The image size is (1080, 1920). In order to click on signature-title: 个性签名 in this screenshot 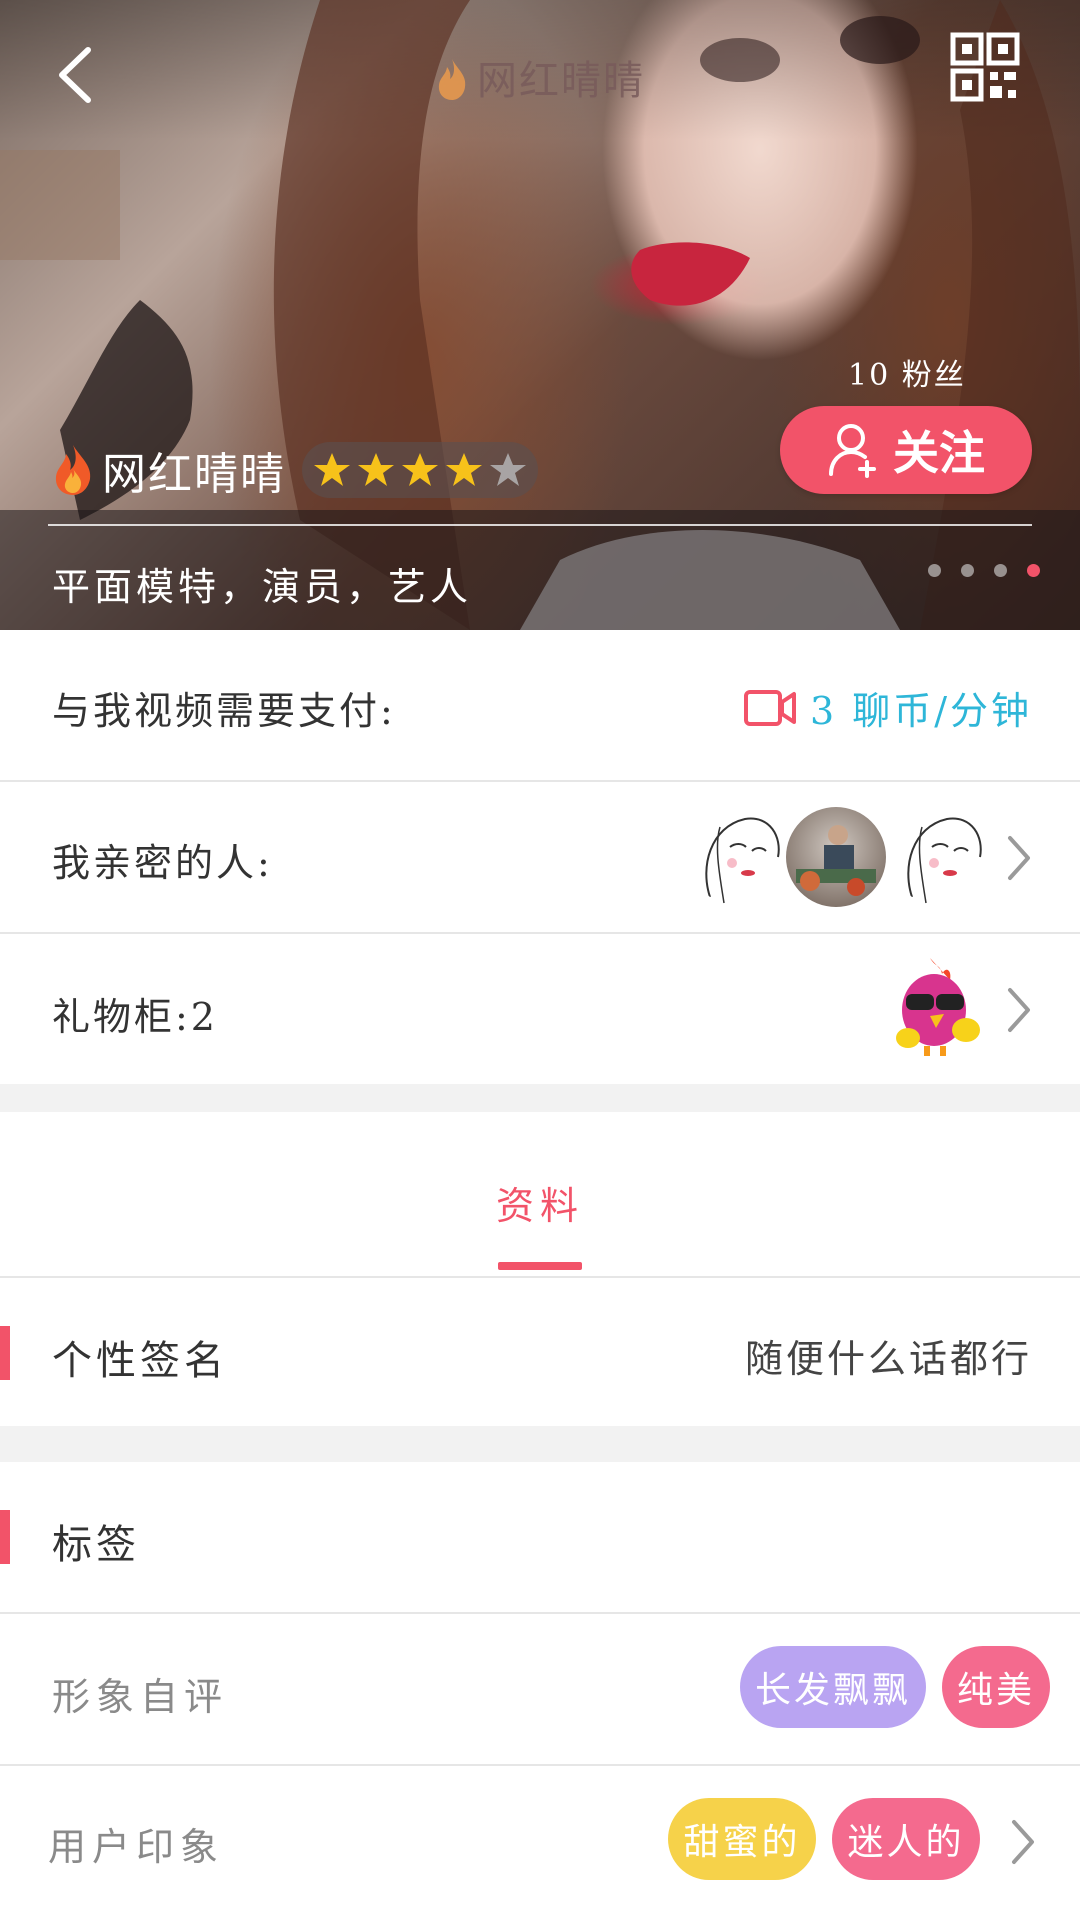, I will do `click(140, 1361)`.